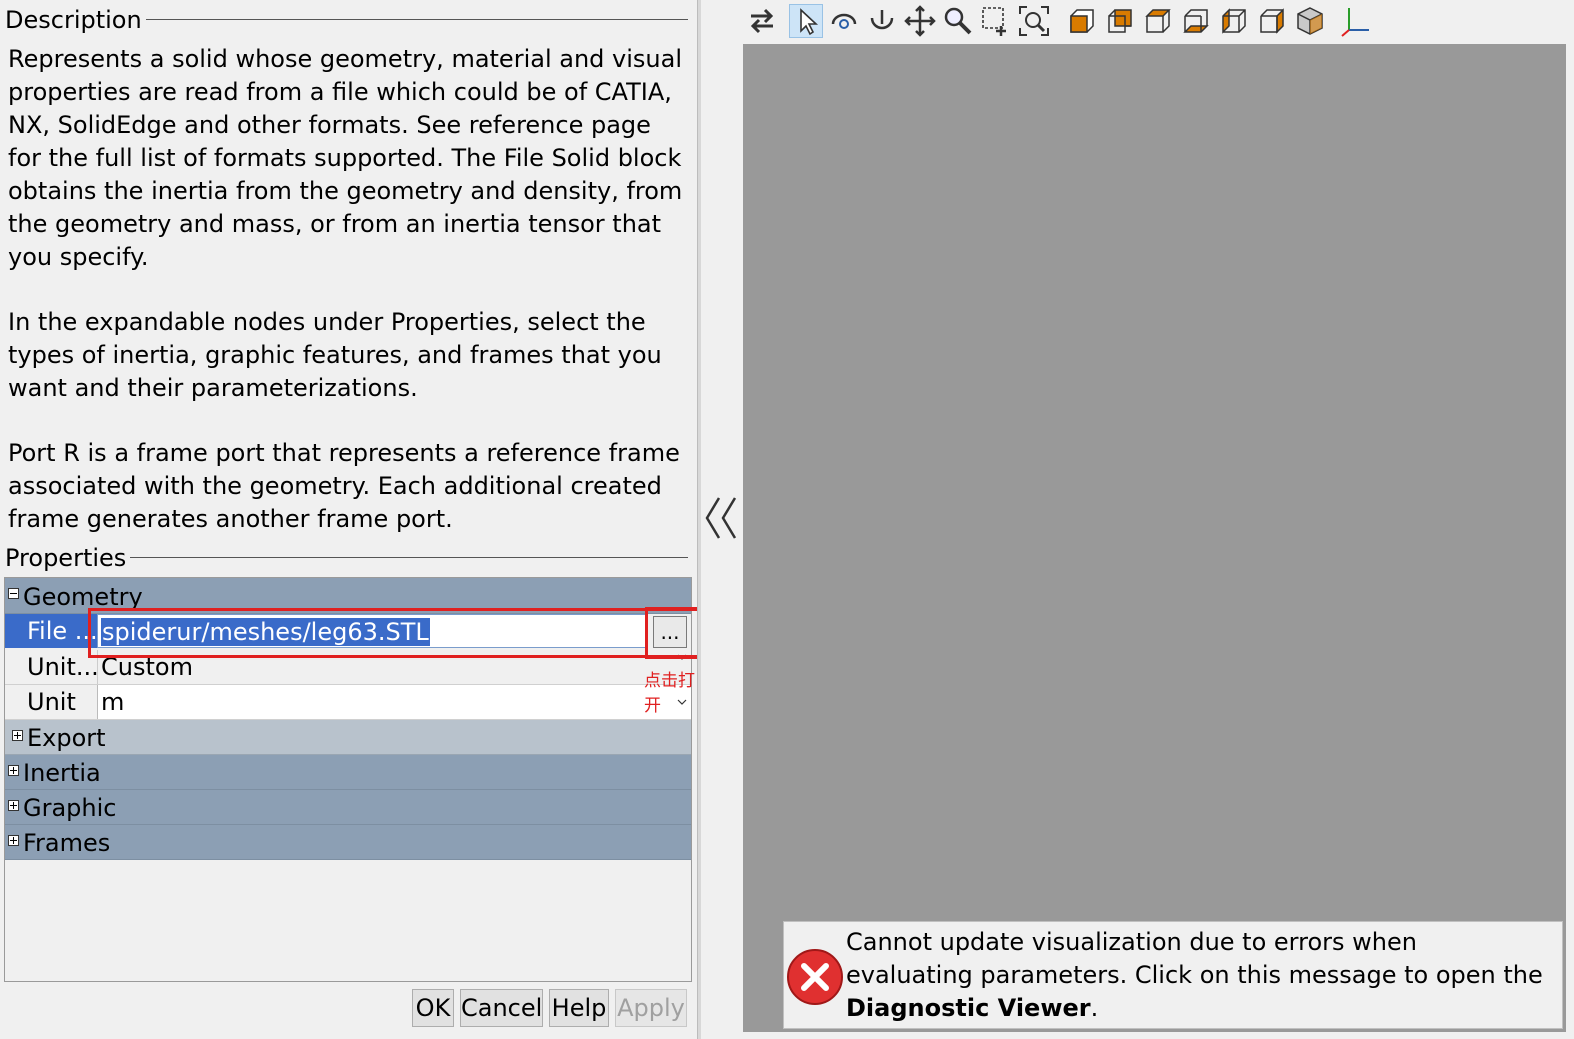 This screenshot has height=1039, width=1574. Describe the element at coordinates (348, 842) in the screenshot. I see `frames-node: Frames` at that location.